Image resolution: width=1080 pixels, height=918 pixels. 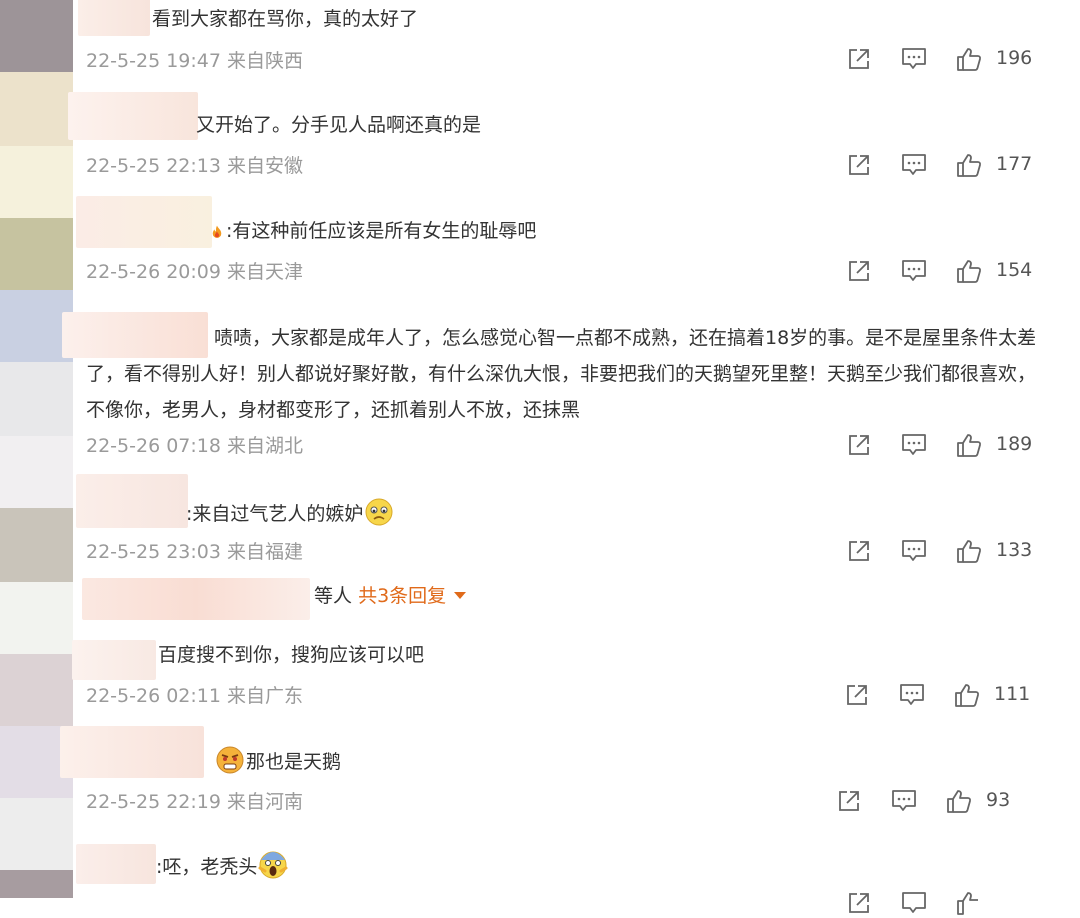 I want to click on reply-location: 来自广东, so click(x=265, y=696).